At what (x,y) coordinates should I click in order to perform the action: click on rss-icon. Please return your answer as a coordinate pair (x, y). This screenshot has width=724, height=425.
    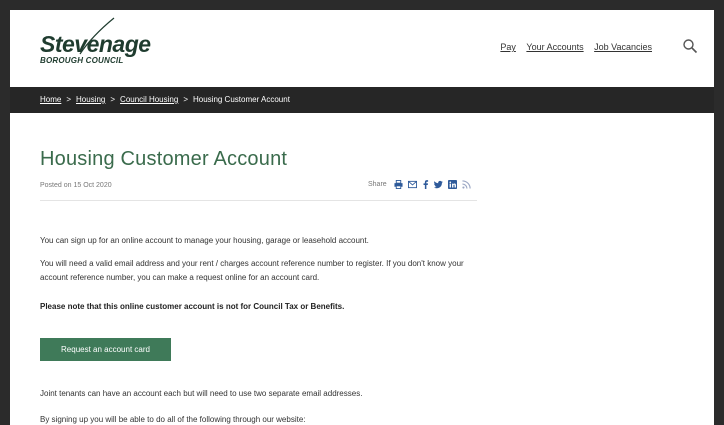
    Looking at the image, I should click on (466, 184).